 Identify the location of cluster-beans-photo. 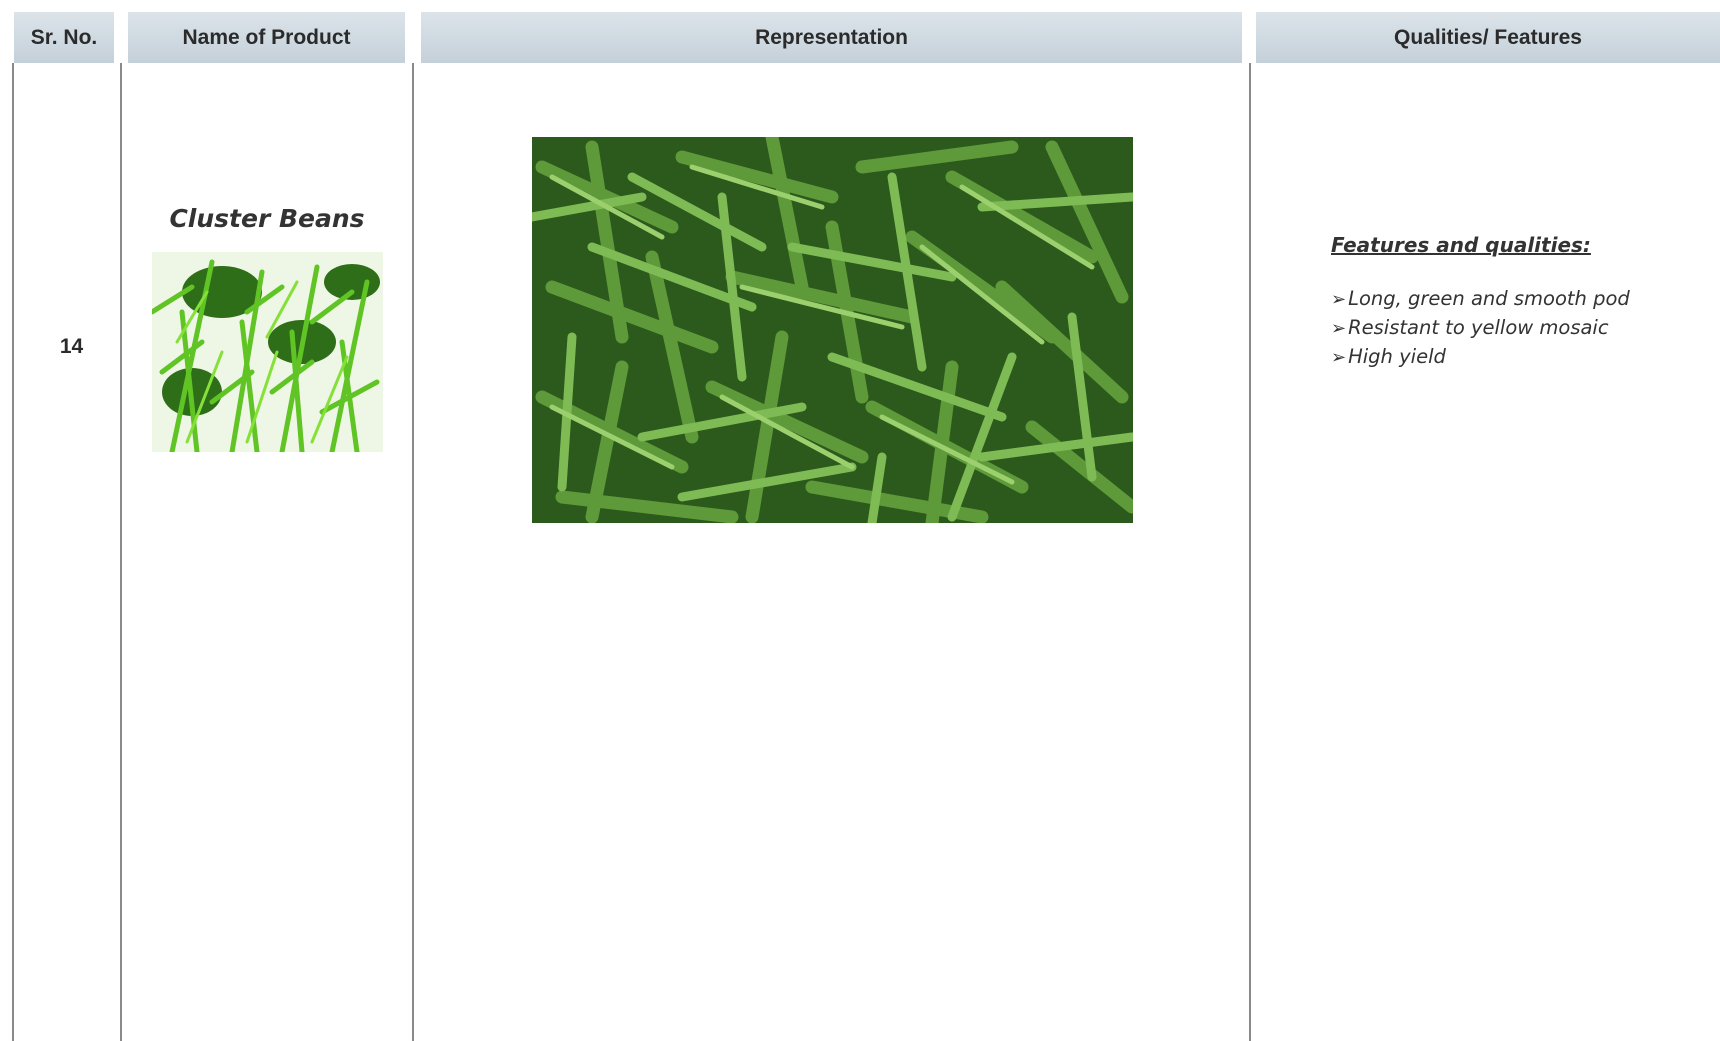
(832, 330).